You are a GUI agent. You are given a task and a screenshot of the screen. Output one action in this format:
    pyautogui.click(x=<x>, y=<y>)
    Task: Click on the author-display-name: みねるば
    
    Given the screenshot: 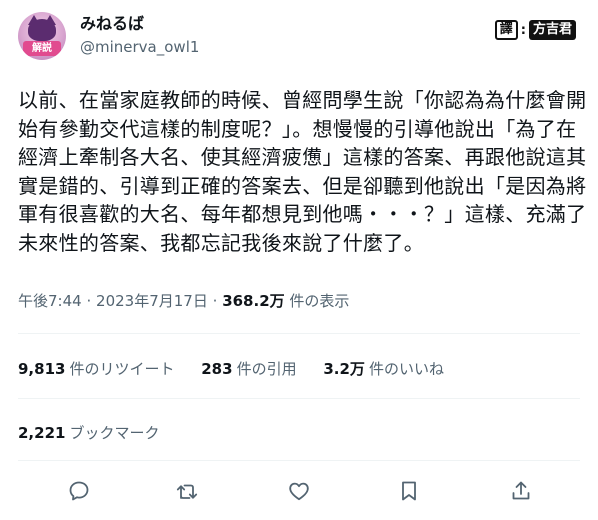 What is the action you would take?
    pyautogui.click(x=139, y=24)
    